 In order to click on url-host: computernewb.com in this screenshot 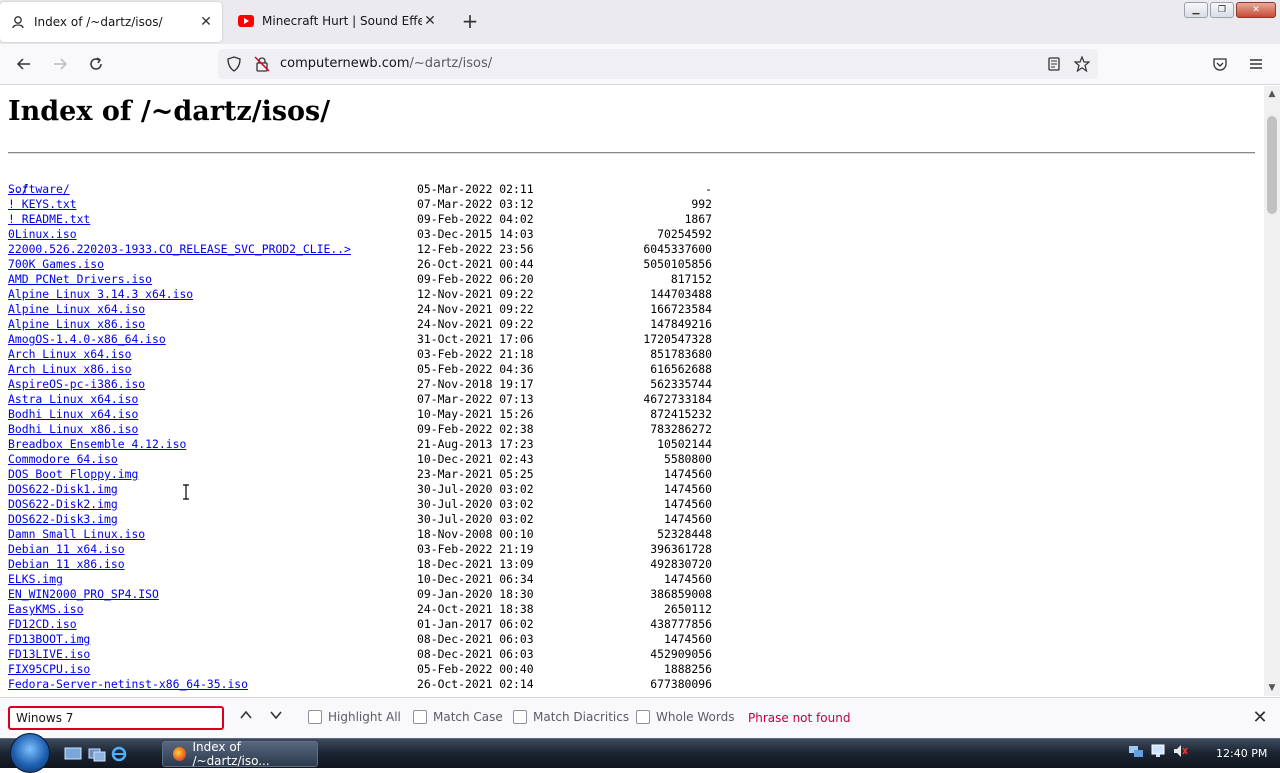, I will do `click(345, 63)`.